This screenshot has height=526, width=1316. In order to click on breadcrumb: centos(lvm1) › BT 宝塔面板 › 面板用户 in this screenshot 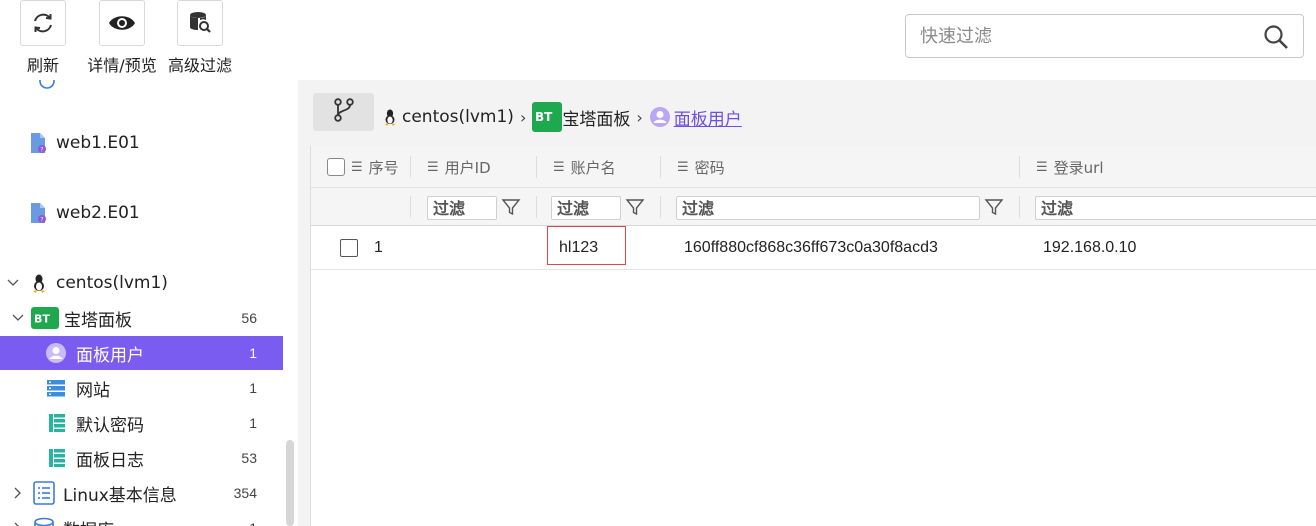, I will do `click(562, 117)`.